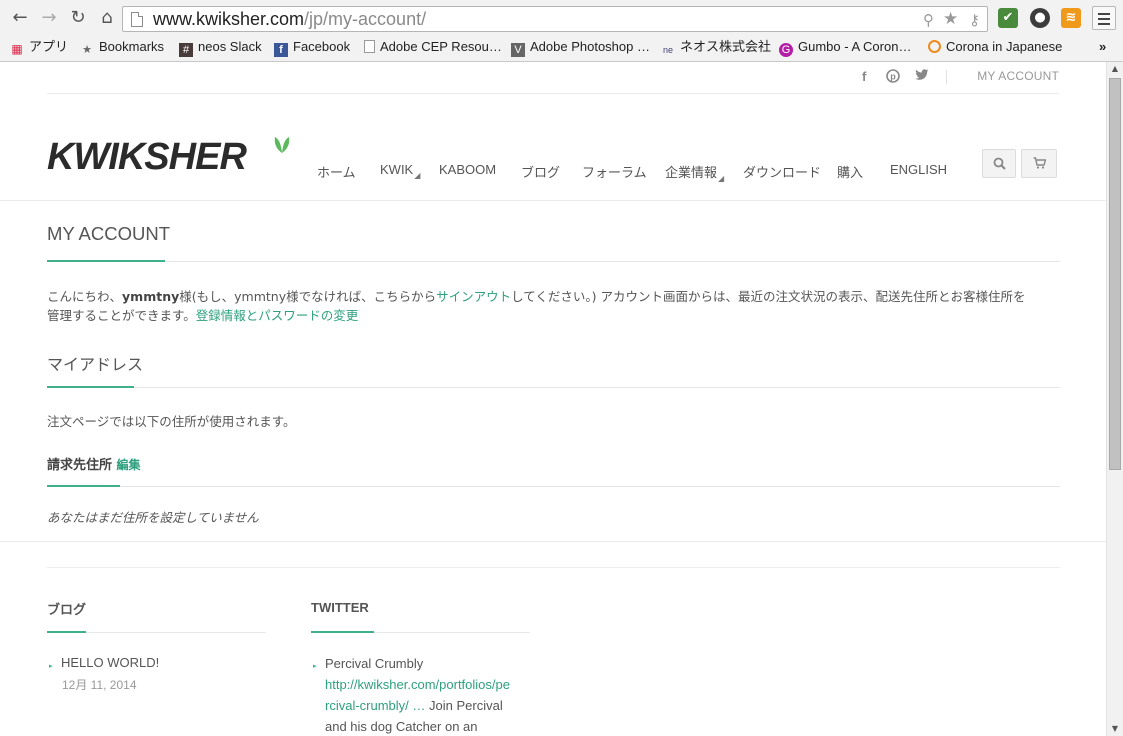 The height and width of the screenshot is (736, 1123). Describe the element at coordinates (99, 685) in the screenshot. I see `blog-post-date: 12月 11, 2014` at that location.